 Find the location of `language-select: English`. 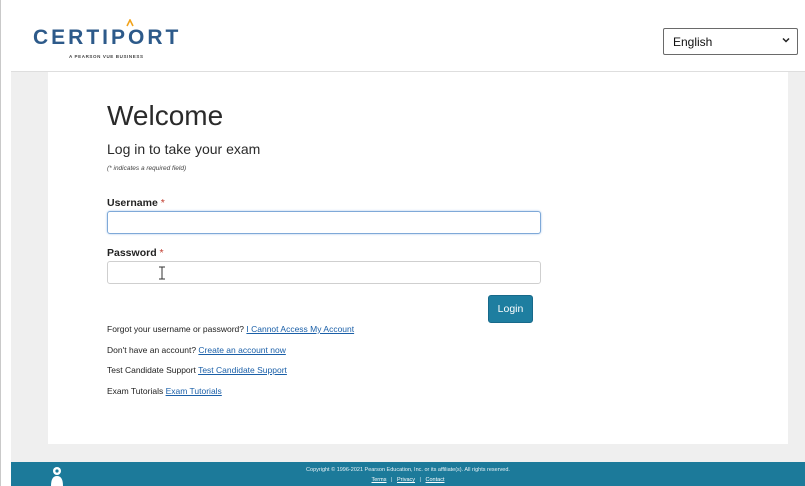

language-select: English is located at coordinates (730, 41).